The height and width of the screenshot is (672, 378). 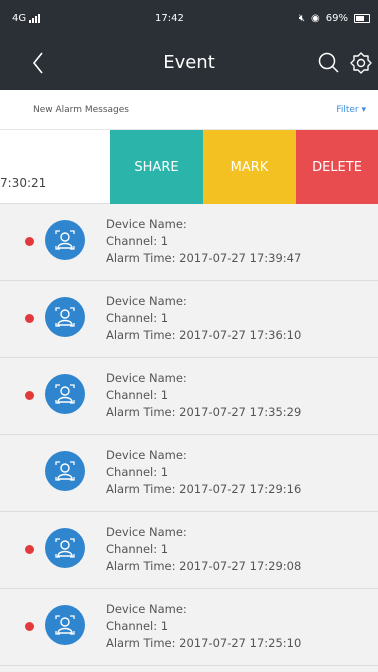 What do you see at coordinates (315, 18) in the screenshot?
I see `wifi-icon: ◉` at bounding box center [315, 18].